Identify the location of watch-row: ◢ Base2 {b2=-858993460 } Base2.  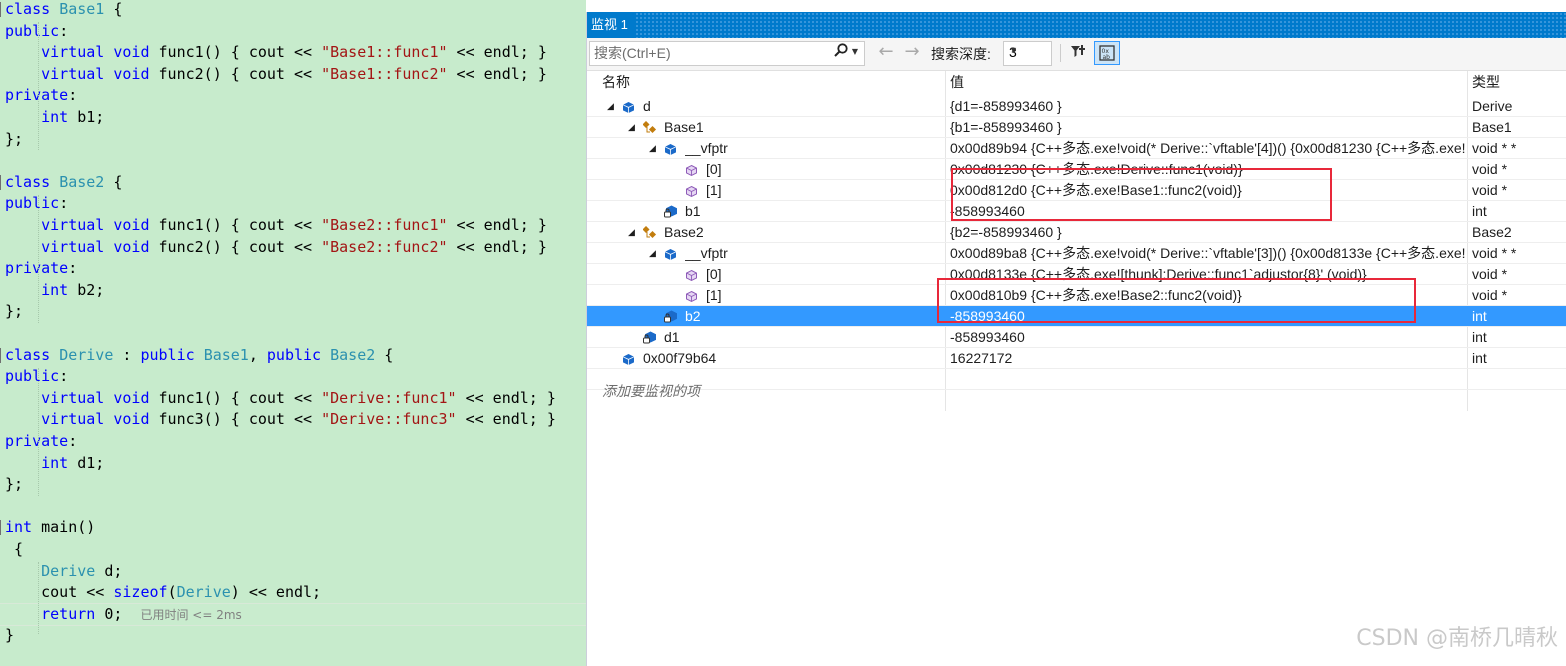
(1076, 232).